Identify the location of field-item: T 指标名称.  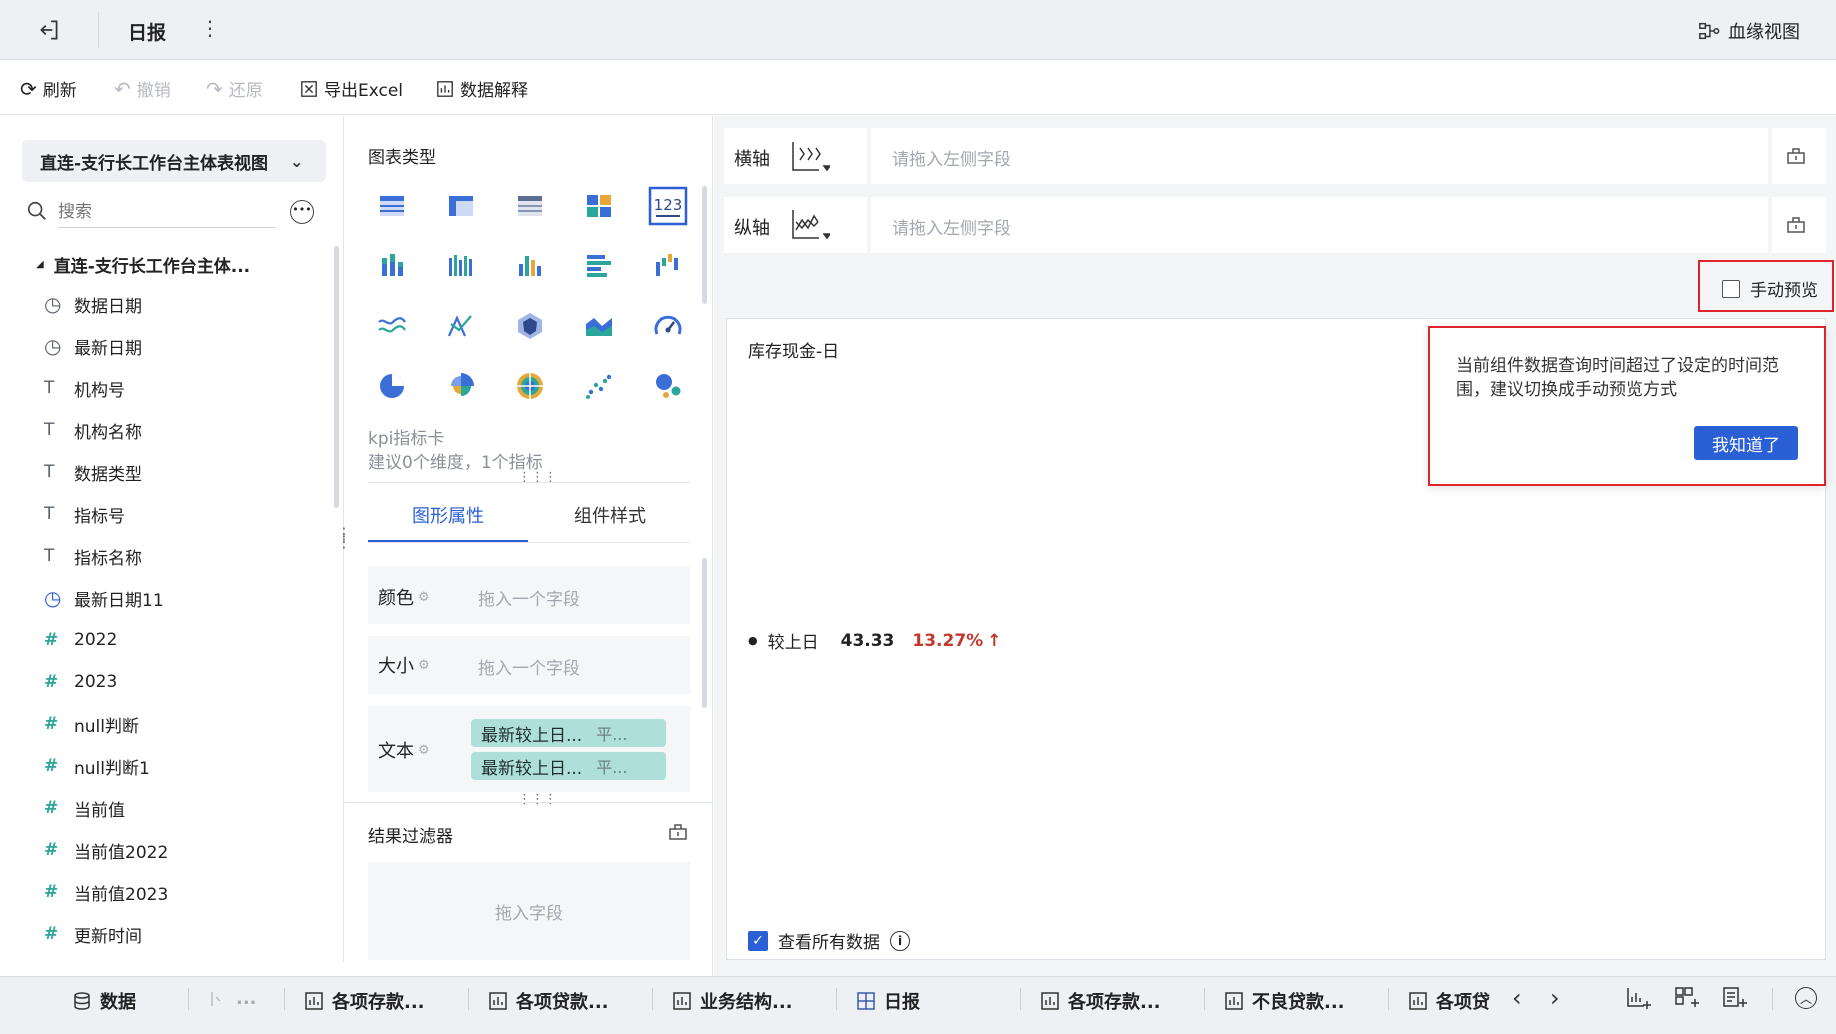
(93, 556).